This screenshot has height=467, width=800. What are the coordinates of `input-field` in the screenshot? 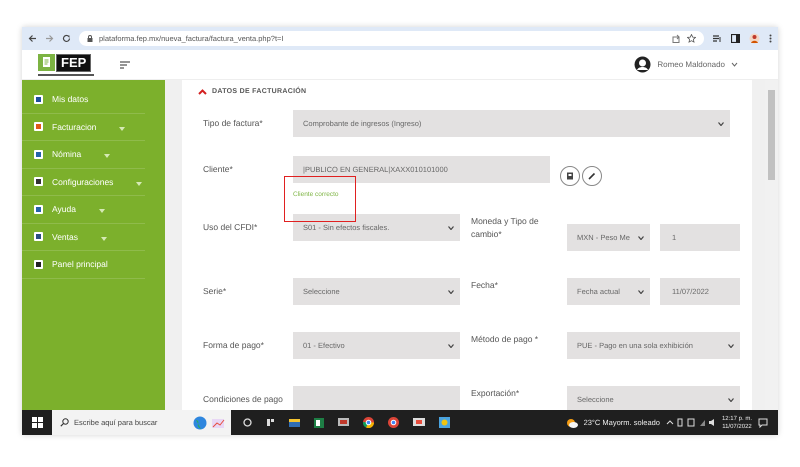 It's located at (376, 398).